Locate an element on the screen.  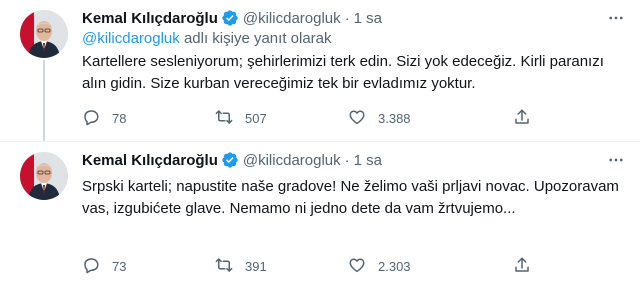
reply-context-label: adlı kişiye yanıt olarak is located at coordinates (257, 38).